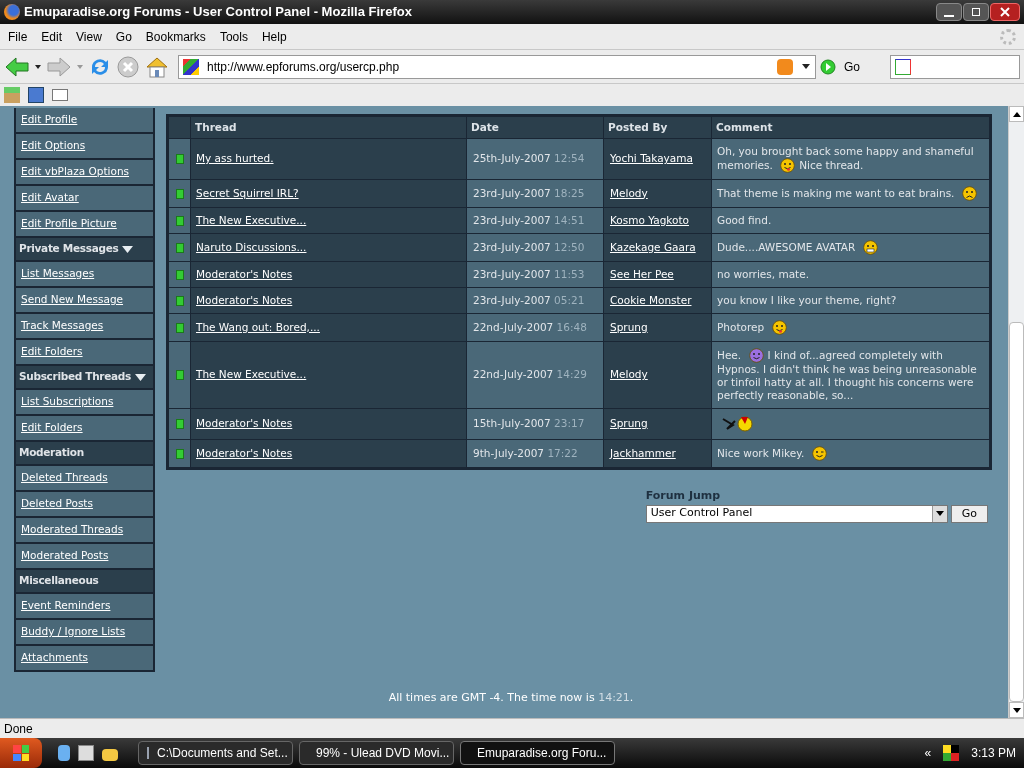 The height and width of the screenshot is (768, 1024). What do you see at coordinates (52, 36) in the screenshot?
I see `menu-item: Edit` at bounding box center [52, 36].